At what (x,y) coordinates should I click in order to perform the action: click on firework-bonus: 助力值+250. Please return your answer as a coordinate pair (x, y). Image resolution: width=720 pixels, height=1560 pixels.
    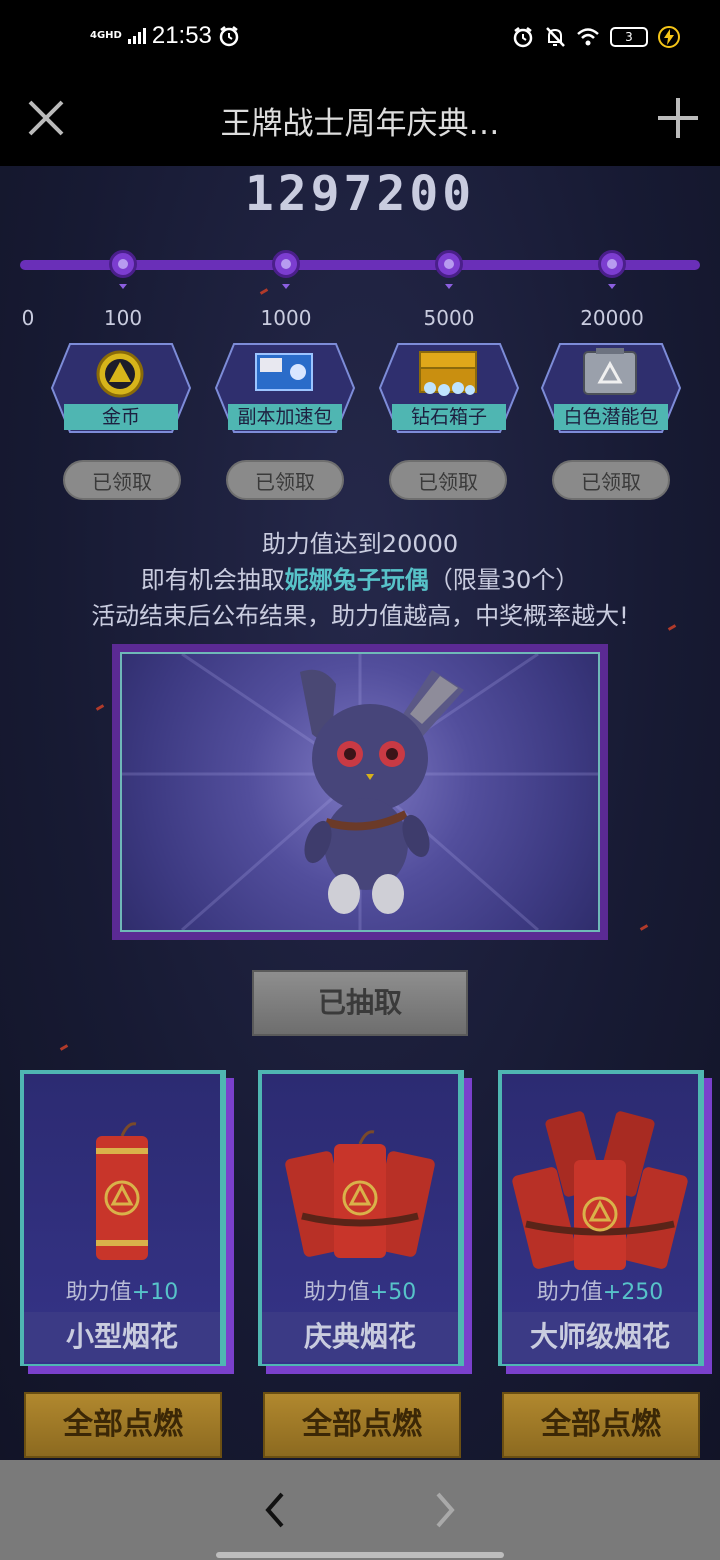
    Looking at the image, I should click on (600, 1290).